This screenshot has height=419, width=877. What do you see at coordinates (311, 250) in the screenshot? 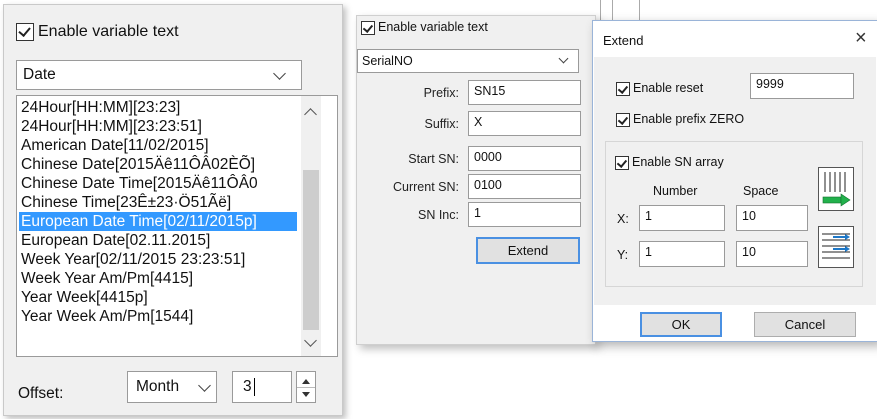
I see `scrollbar-thumb` at bounding box center [311, 250].